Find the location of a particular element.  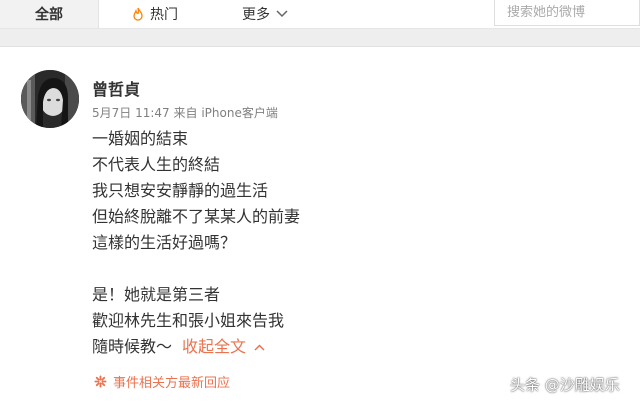

tab-hot: 热门 is located at coordinates (155, 14).